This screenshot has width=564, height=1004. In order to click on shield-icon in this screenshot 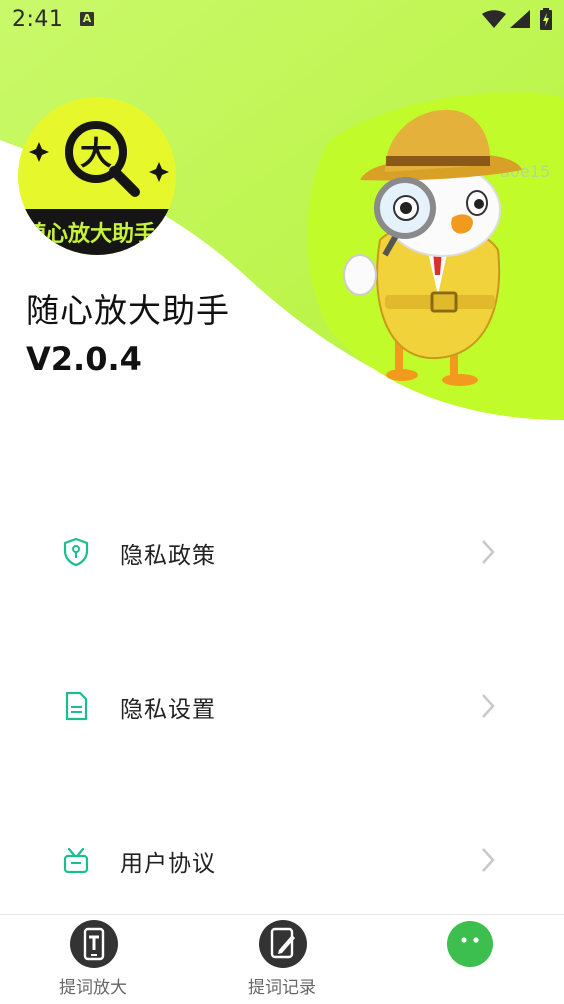, I will do `click(76, 552)`.